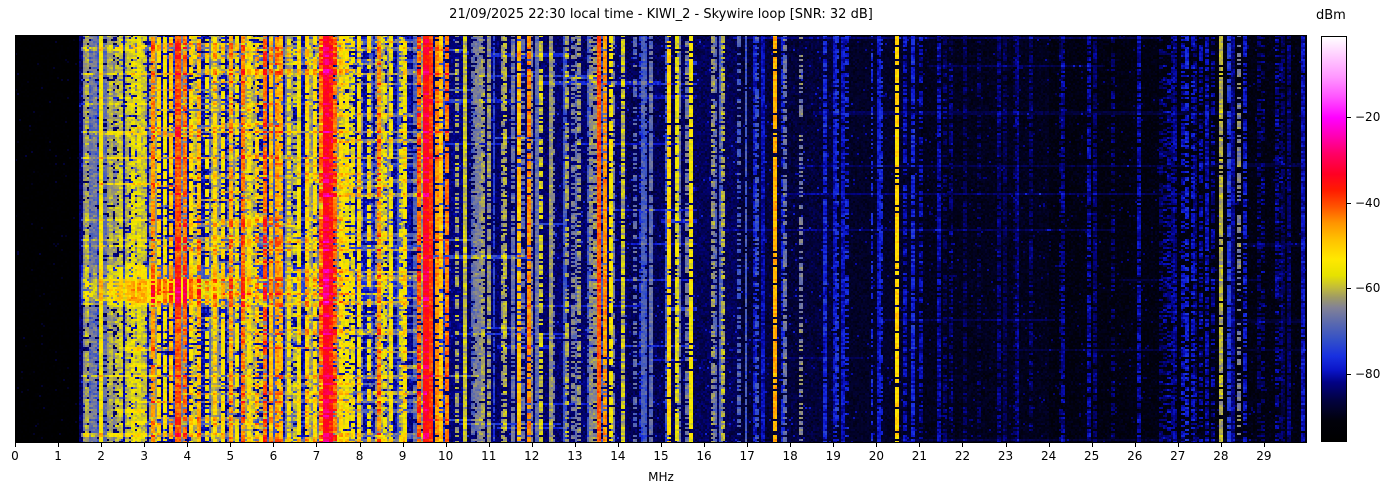 This screenshot has height=500, width=1400. What do you see at coordinates (402, 456) in the screenshot?
I see `x-tick-label: 9` at bounding box center [402, 456].